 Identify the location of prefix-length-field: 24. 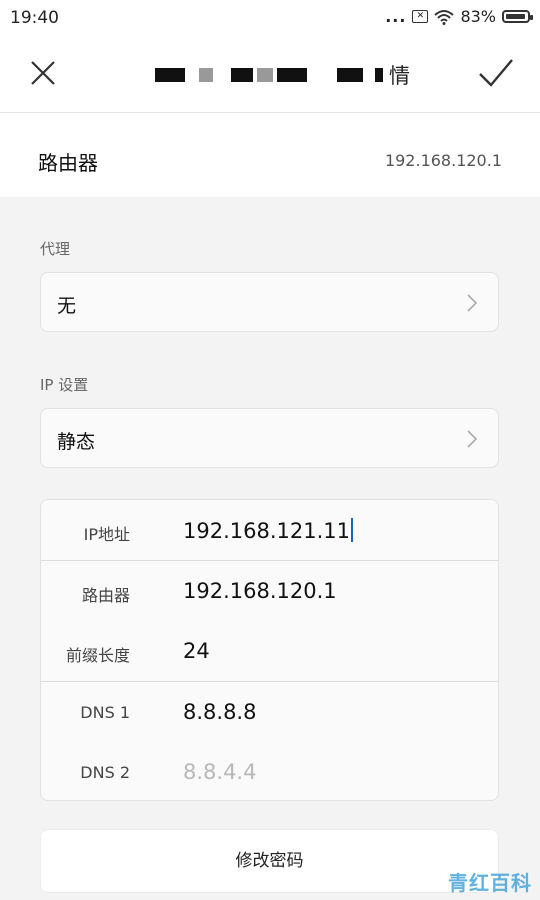
(196, 651).